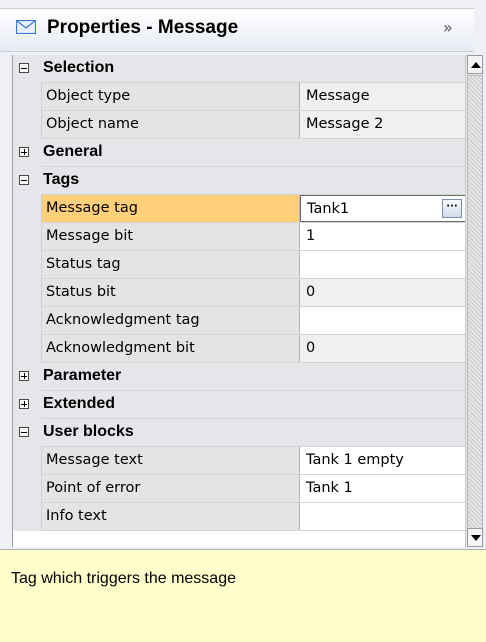 This screenshot has width=486, height=642. I want to click on category-label: Parameter, so click(82, 375).